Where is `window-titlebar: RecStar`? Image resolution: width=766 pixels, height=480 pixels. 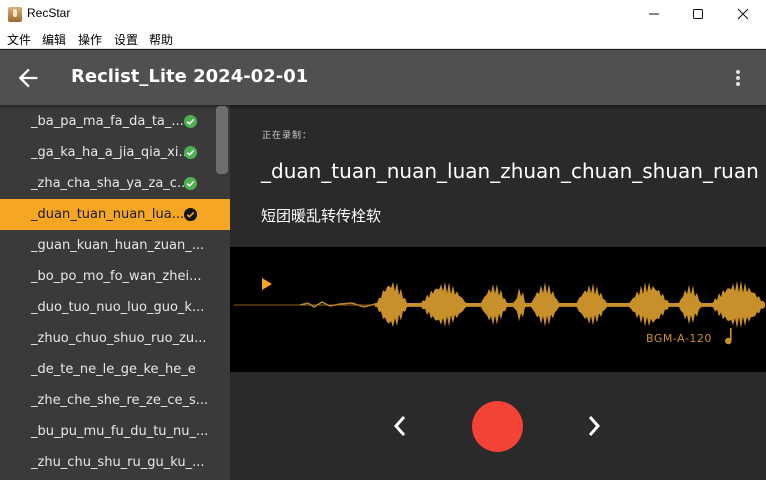
window-titlebar: RecStar is located at coordinates (383, 14).